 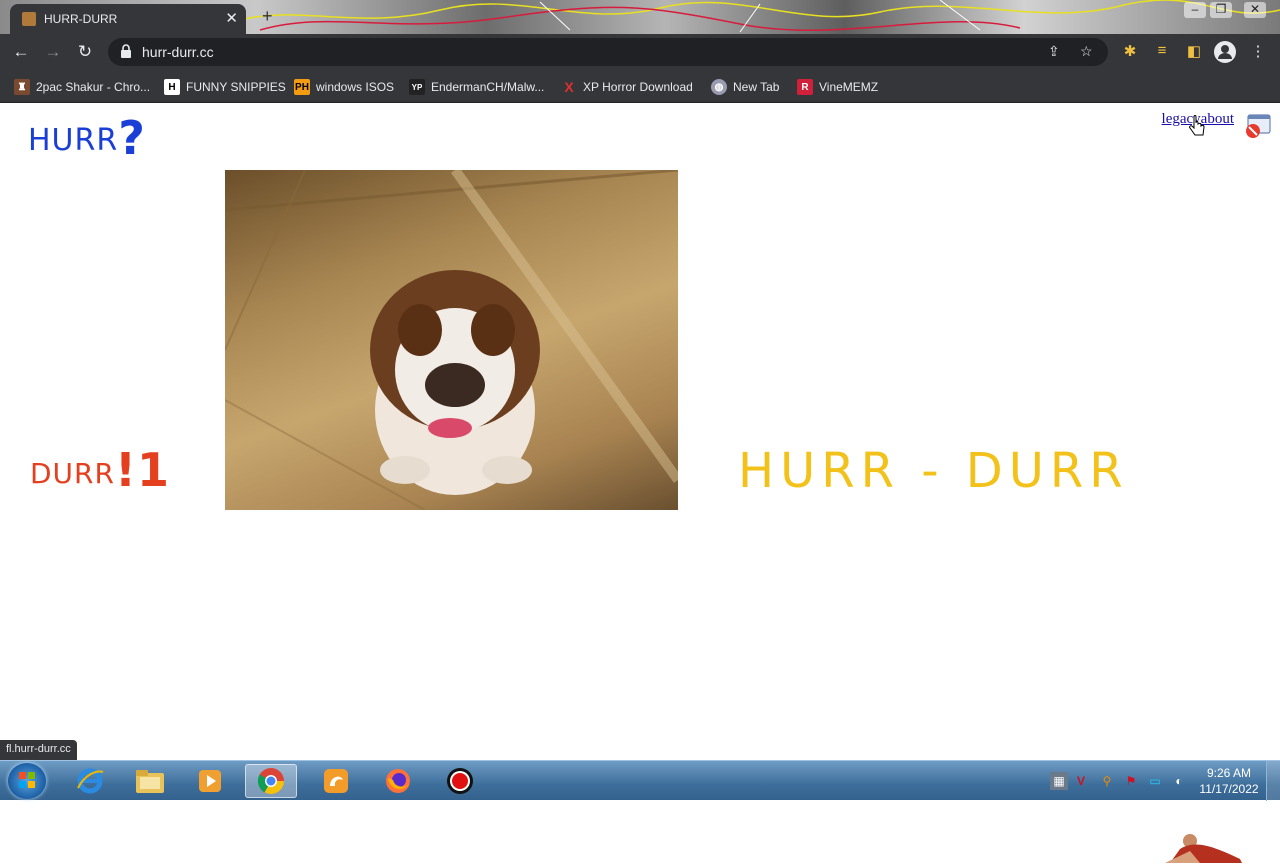 What do you see at coordinates (38, 750) in the screenshot?
I see `status-url: fl.hurr-durr.cc` at bounding box center [38, 750].